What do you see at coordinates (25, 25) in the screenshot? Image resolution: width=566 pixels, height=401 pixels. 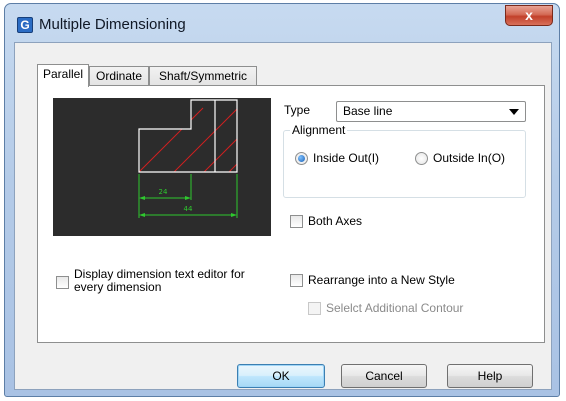 I see `app-icon: G` at bounding box center [25, 25].